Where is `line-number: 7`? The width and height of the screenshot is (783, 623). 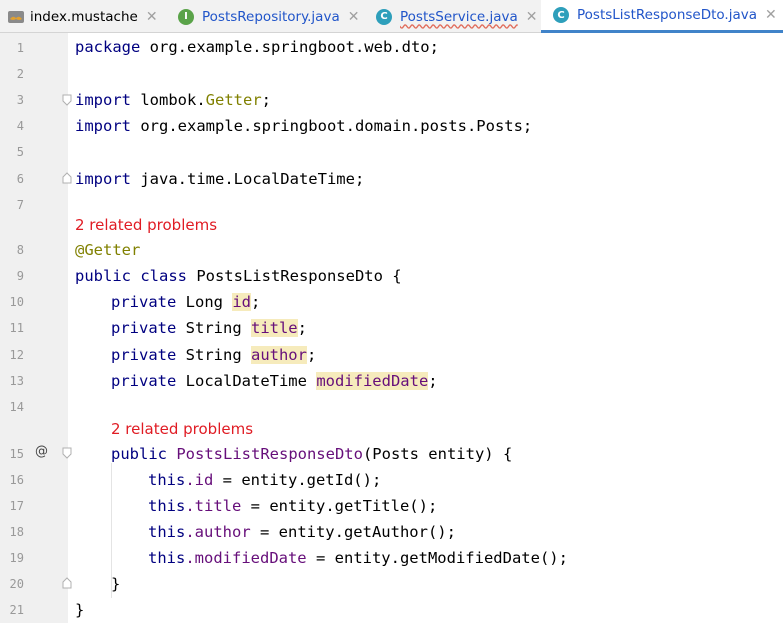
line-number: 7 is located at coordinates (20, 205).